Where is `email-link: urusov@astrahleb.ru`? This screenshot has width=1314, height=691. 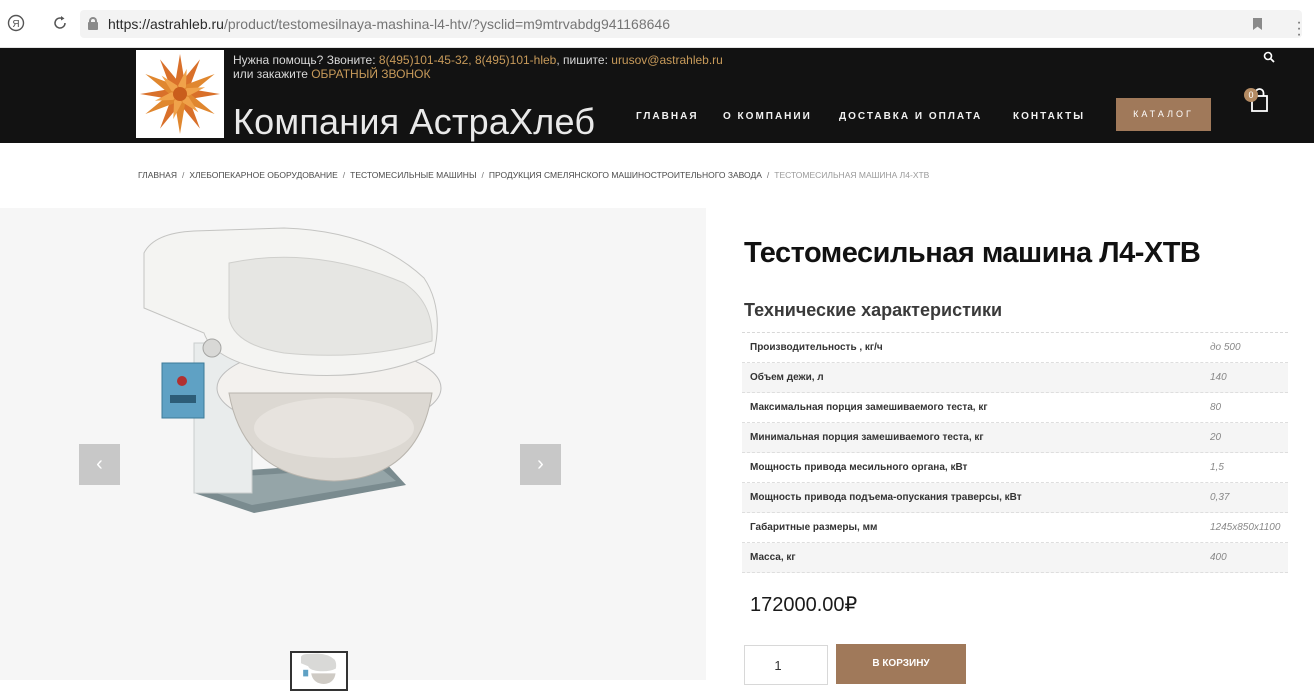
email-link: urusov@astrahleb.ru is located at coordinates (667, 60).